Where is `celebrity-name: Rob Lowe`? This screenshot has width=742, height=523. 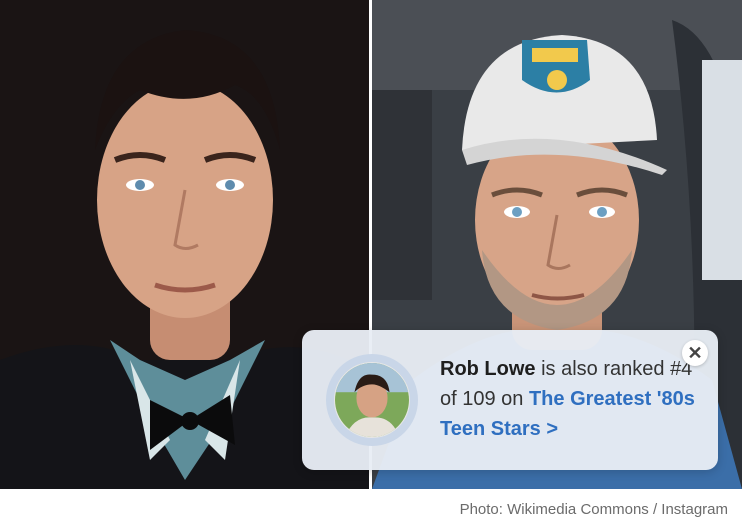
celebrity-name: Rob Lowe is located at coordinates (488, 369).